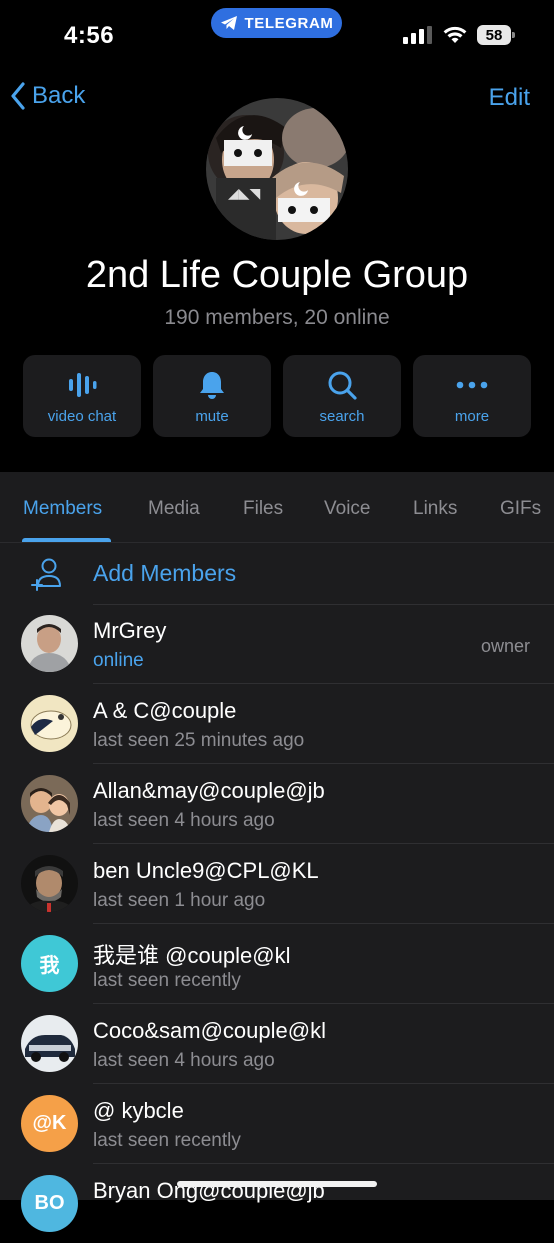 This screenshot has width=554, height=1243. I want to click on group-avatar: ◢◣◥, so click(277, 169).